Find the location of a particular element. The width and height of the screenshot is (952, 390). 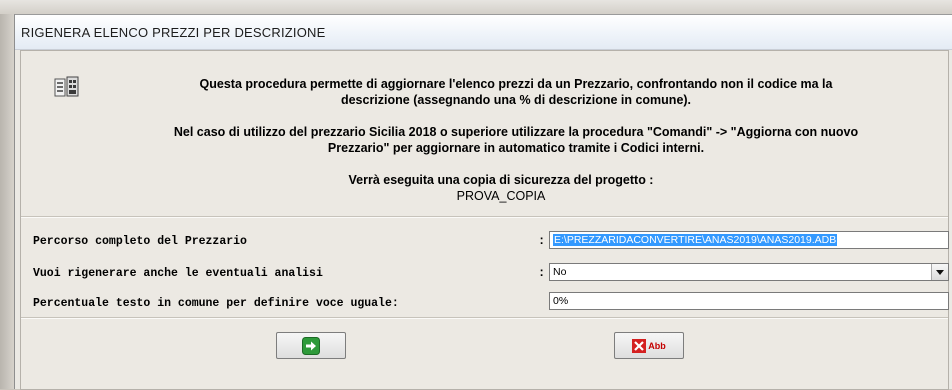

chevron-down-icon is located at coordinates (940, 272).